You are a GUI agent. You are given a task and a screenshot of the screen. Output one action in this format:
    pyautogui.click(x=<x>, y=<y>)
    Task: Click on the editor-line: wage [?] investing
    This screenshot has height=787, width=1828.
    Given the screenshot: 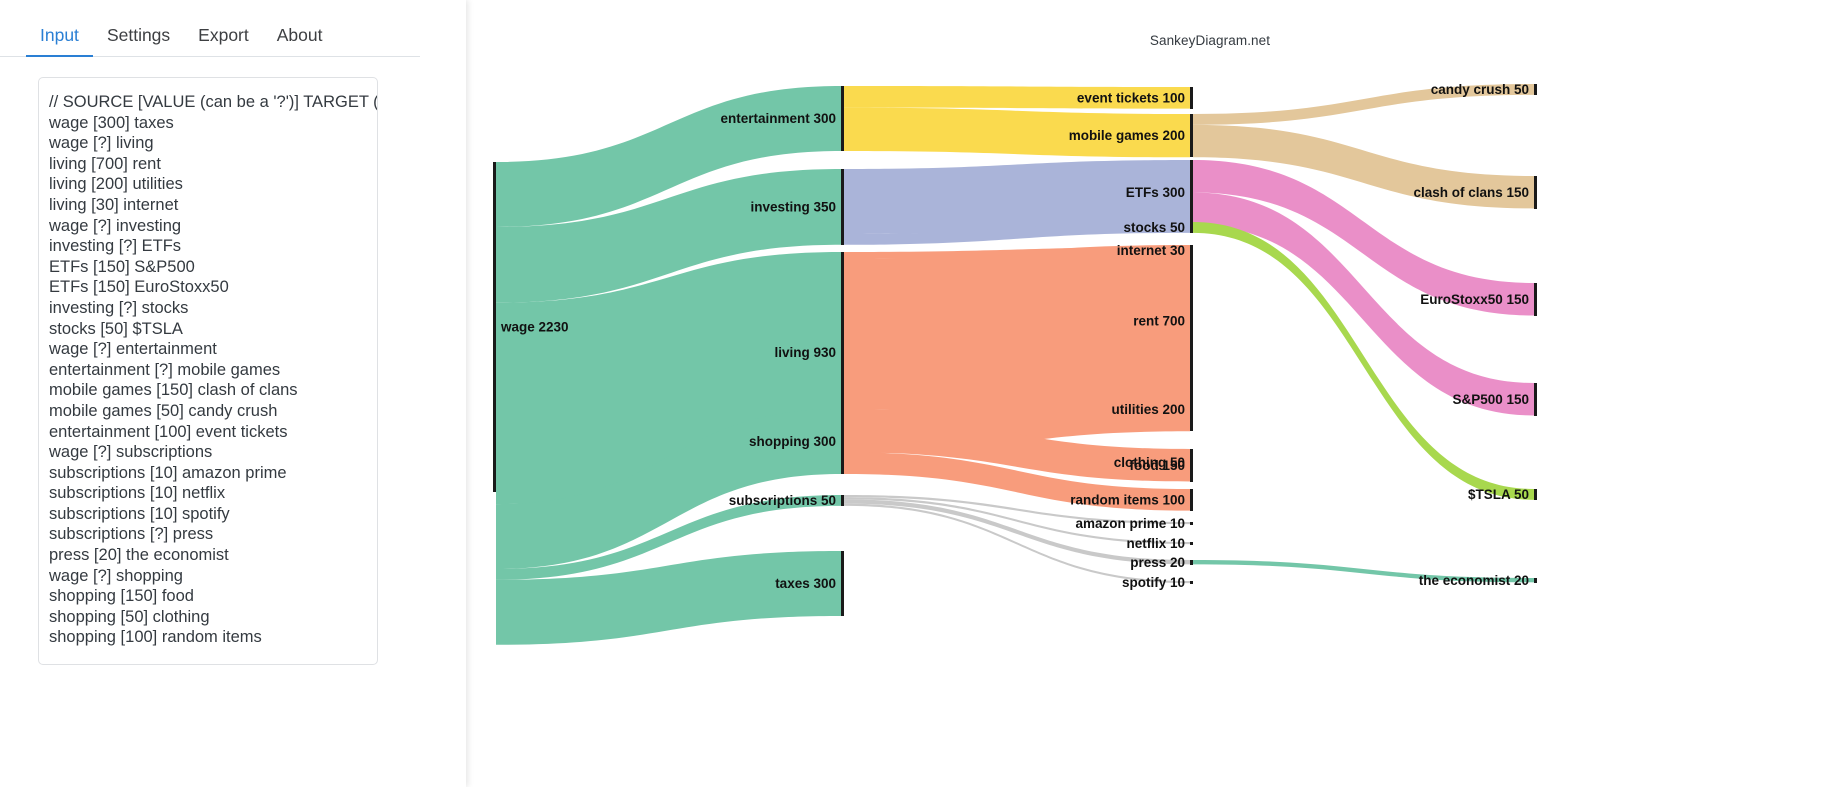 What is the action you would take?
    pyautogui.click(x=115, y=225)
    